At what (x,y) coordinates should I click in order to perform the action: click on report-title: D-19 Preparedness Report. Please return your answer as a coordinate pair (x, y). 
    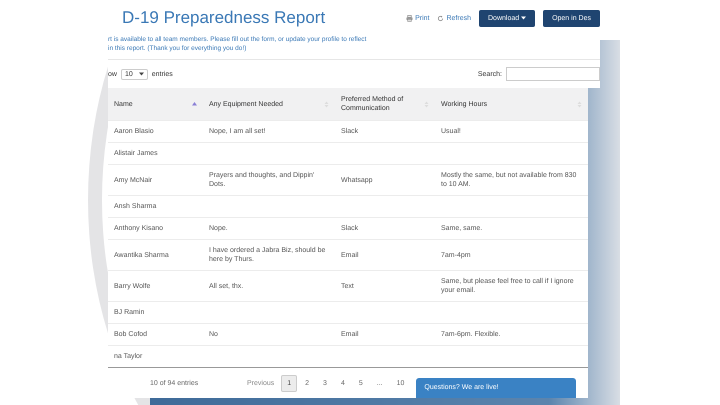
    Looking at the image, I should click on (224, 18).